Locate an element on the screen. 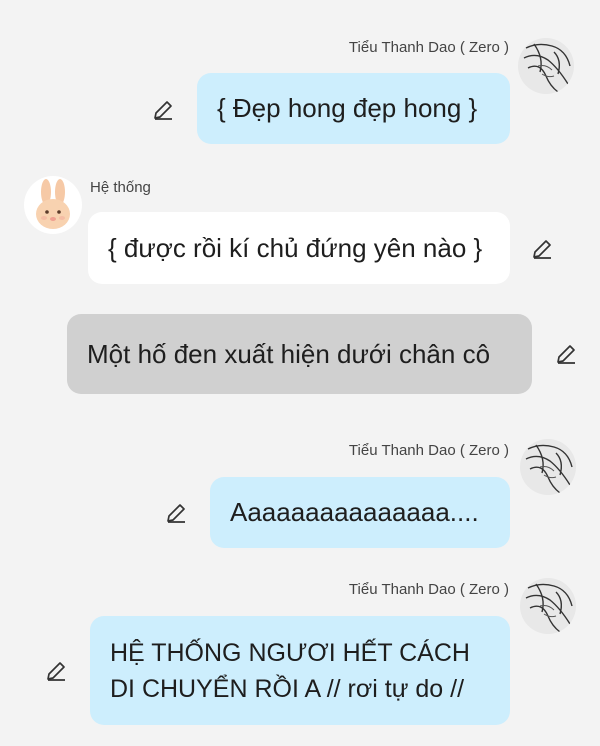 The height and width of the screenshot is (746, 600). message-text: { Đẹp hong đẹp hong } is located at coordinates (347, 108).